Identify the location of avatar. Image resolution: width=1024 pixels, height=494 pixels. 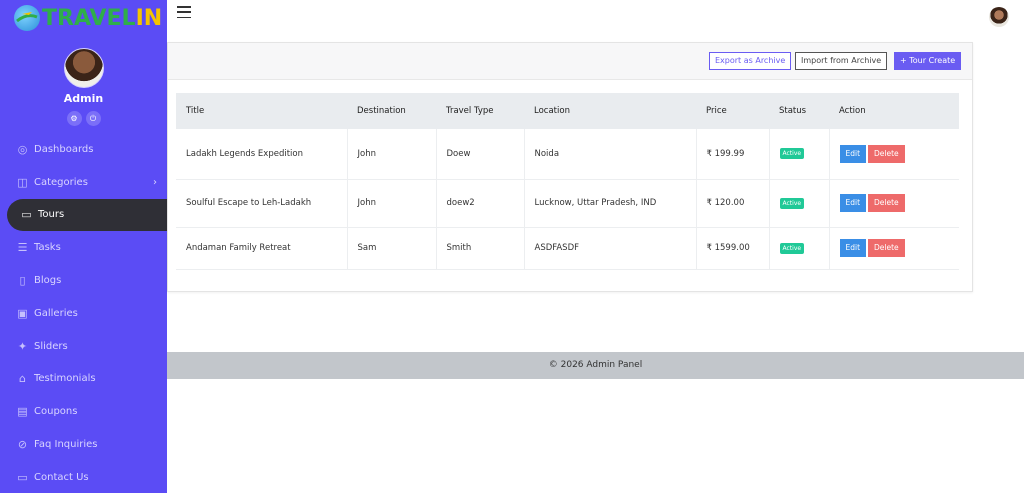
(83, 68).